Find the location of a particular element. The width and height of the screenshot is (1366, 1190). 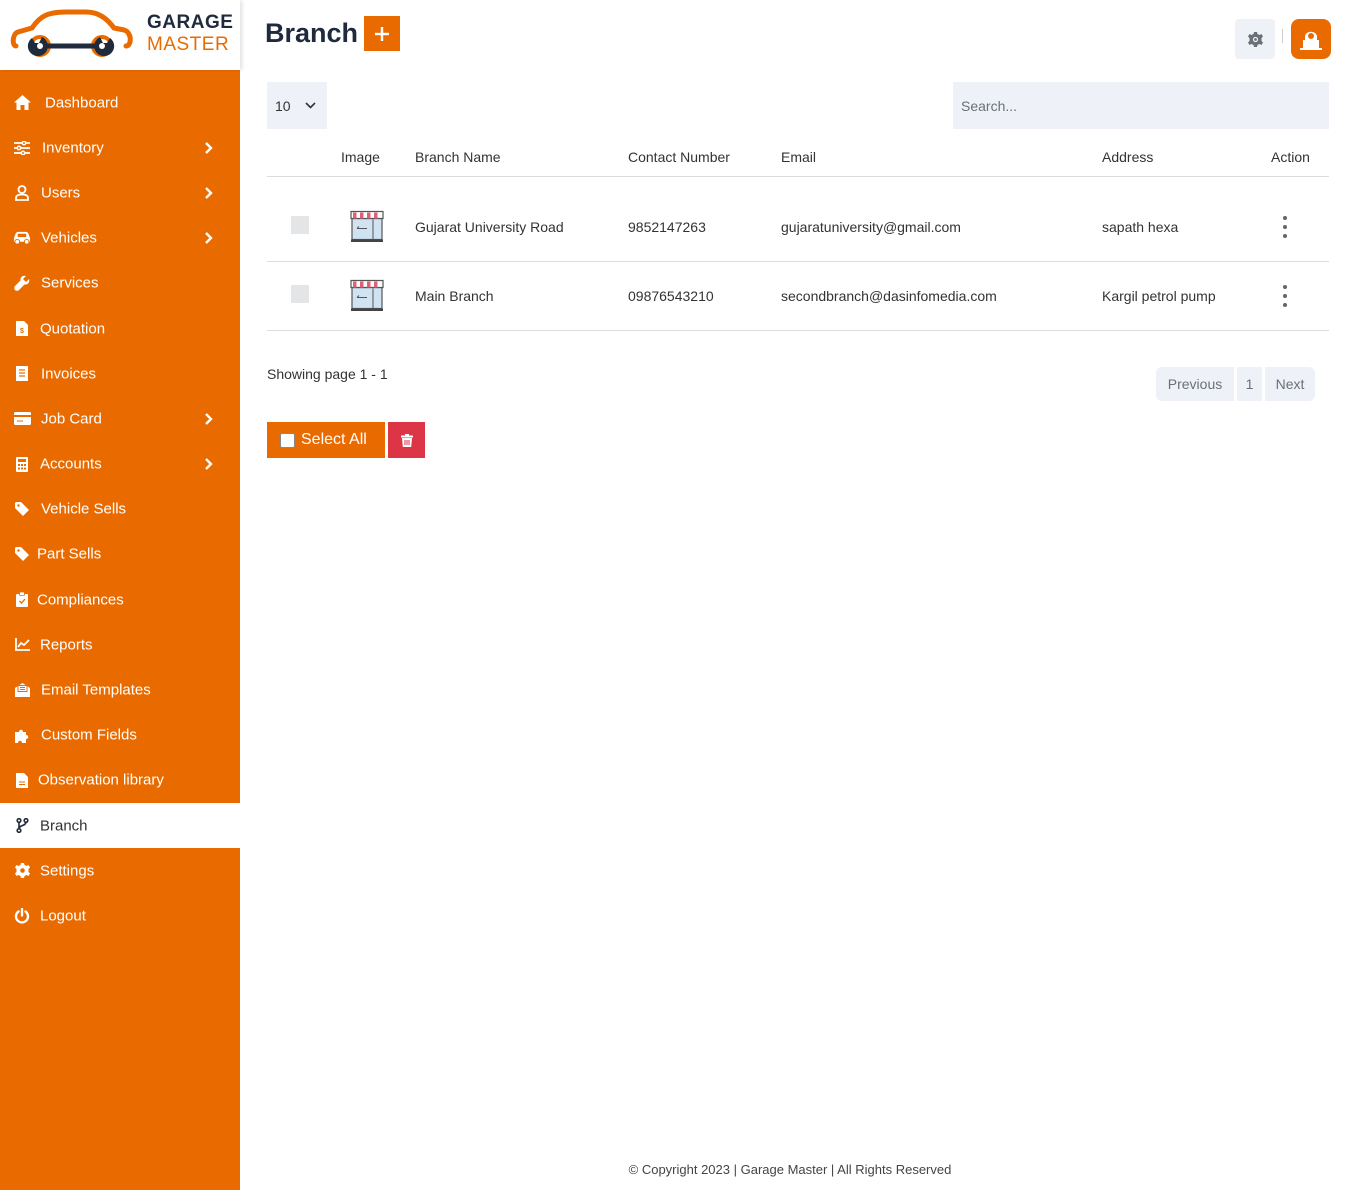

user-avatar is located at coordinates (1311, 39).